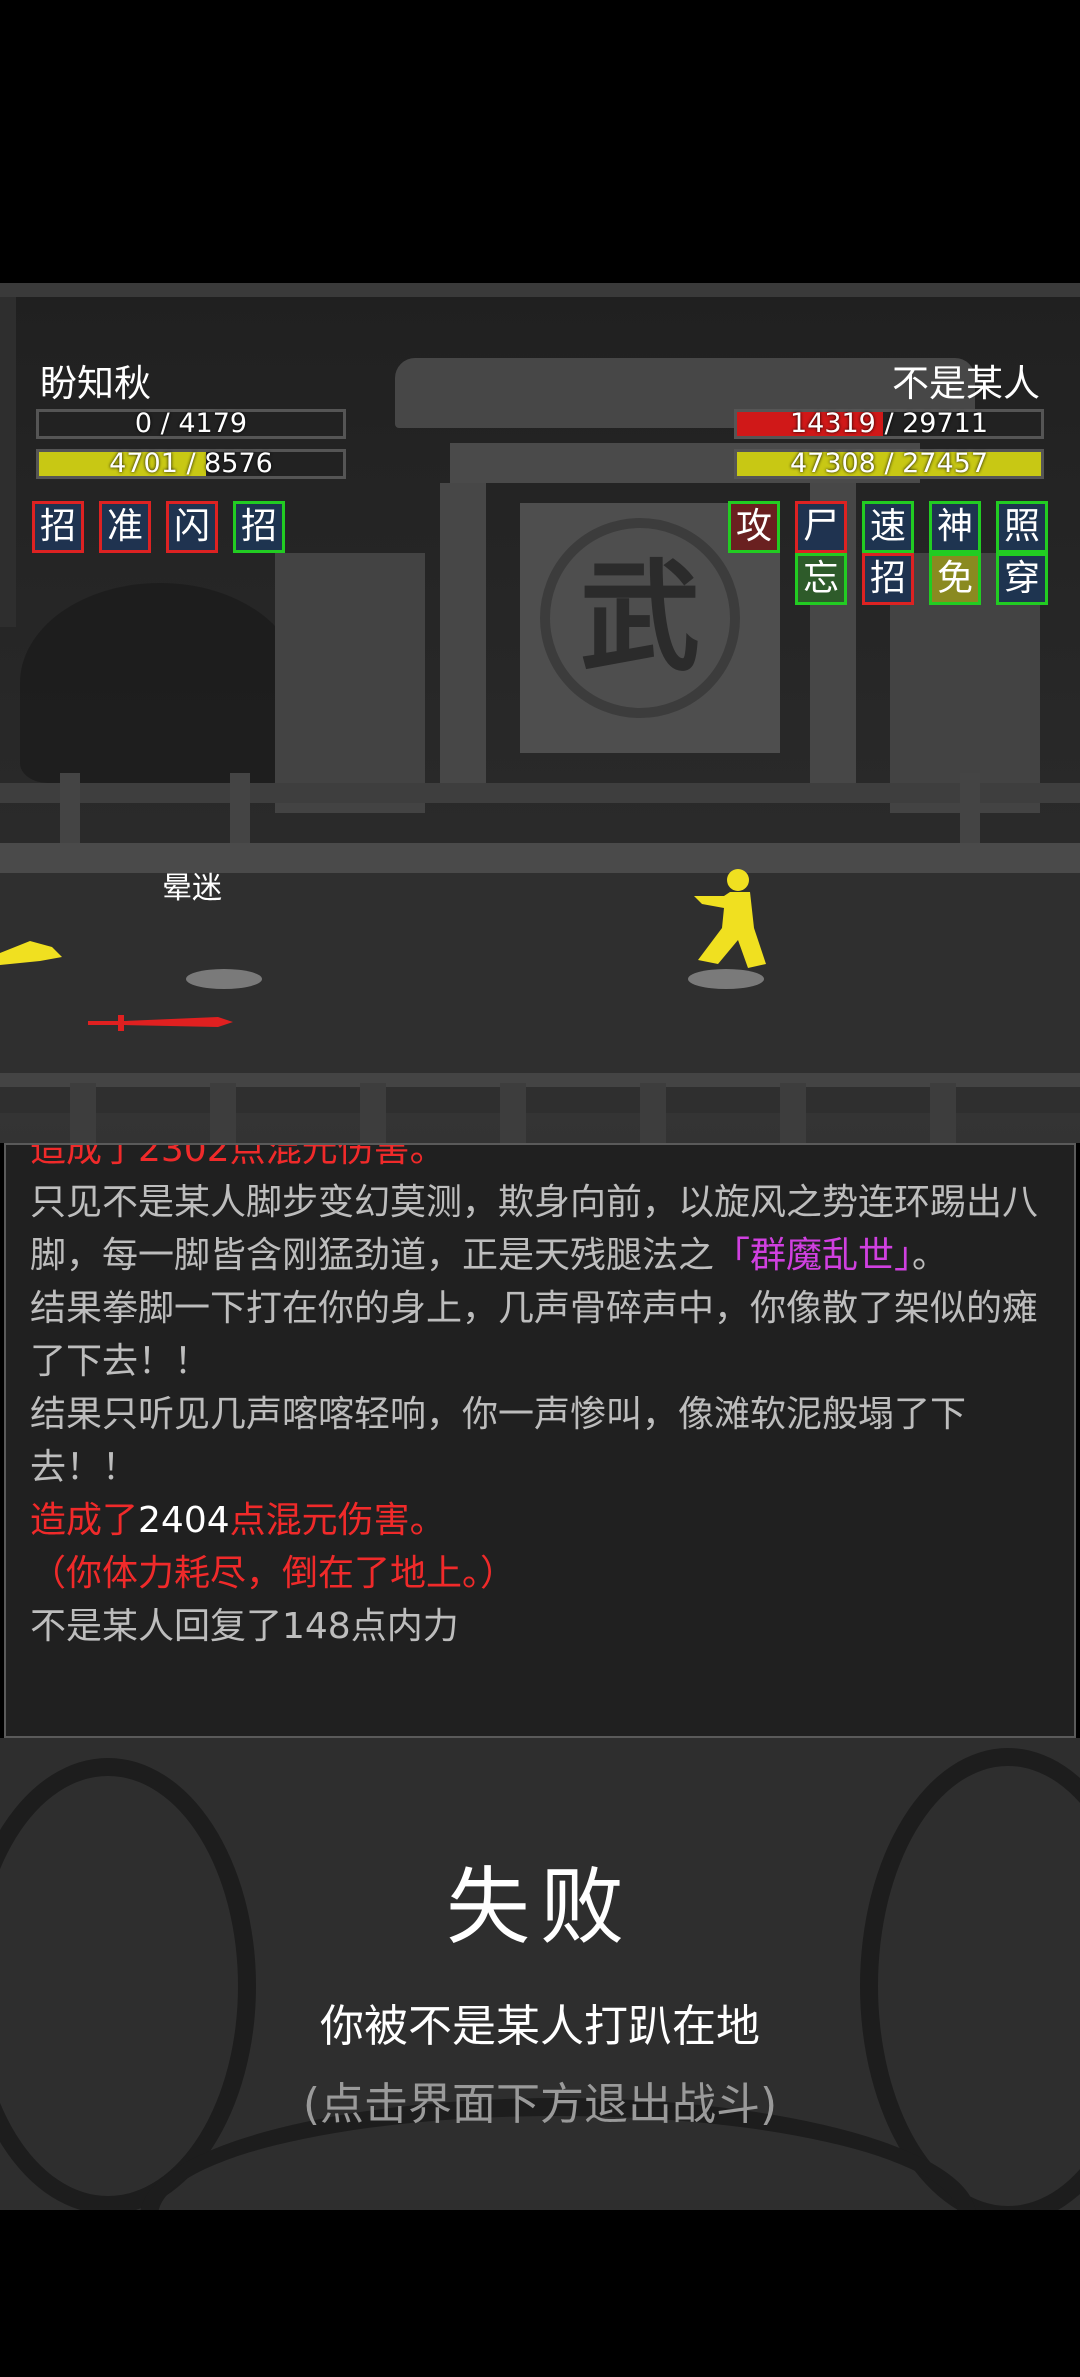  I want to click on skill-icon: 攻, so click(754, 527).